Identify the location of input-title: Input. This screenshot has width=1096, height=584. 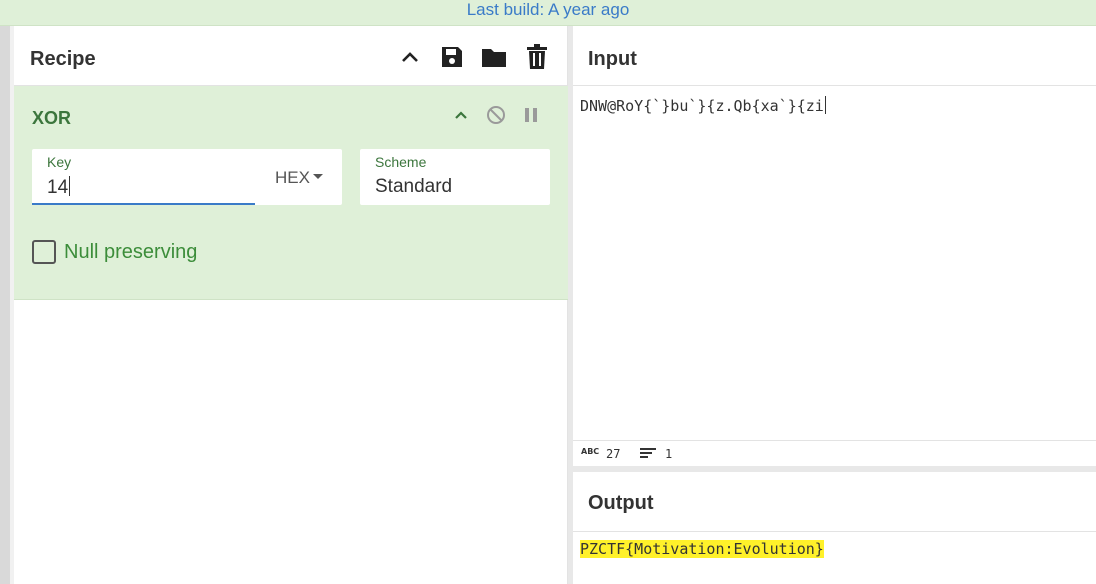
(612, 59).